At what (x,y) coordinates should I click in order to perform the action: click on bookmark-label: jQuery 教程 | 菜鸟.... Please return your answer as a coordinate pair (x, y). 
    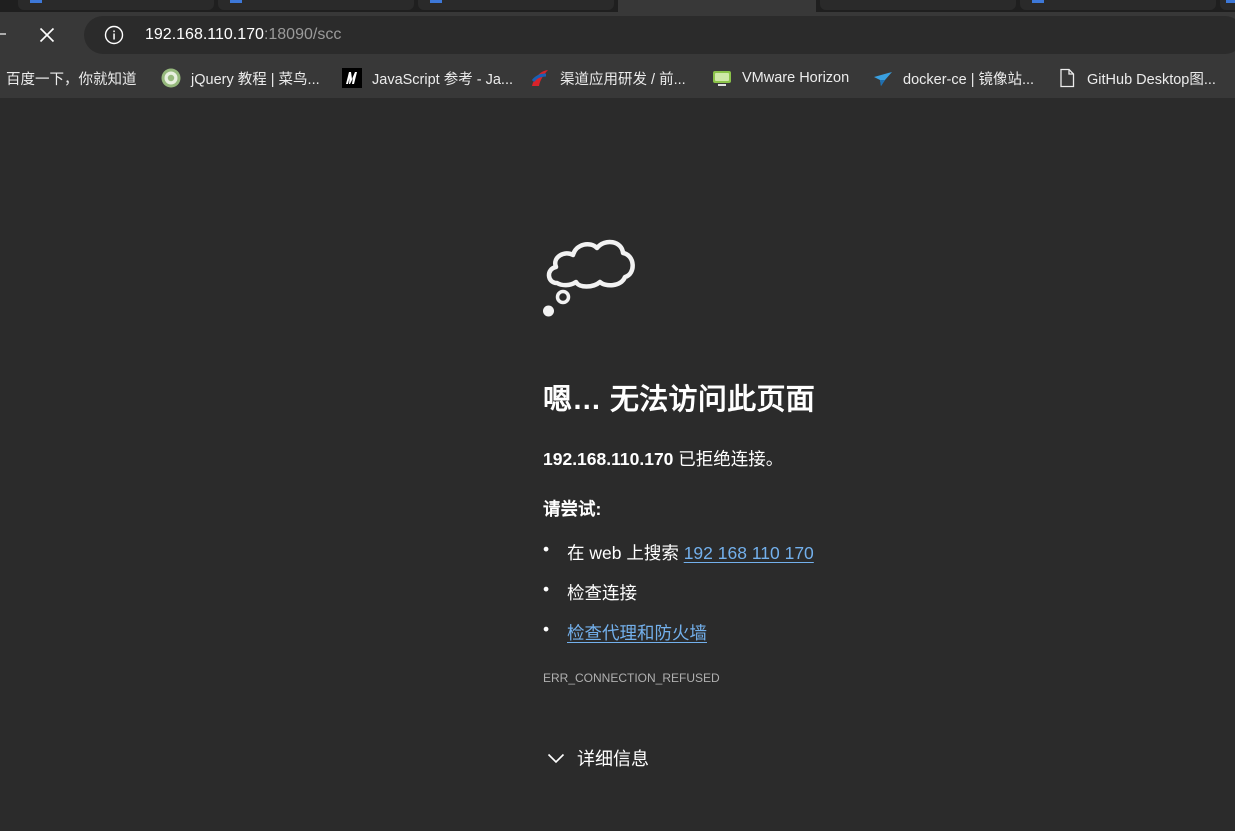
    Looking at the image, I should click on (255, 79).